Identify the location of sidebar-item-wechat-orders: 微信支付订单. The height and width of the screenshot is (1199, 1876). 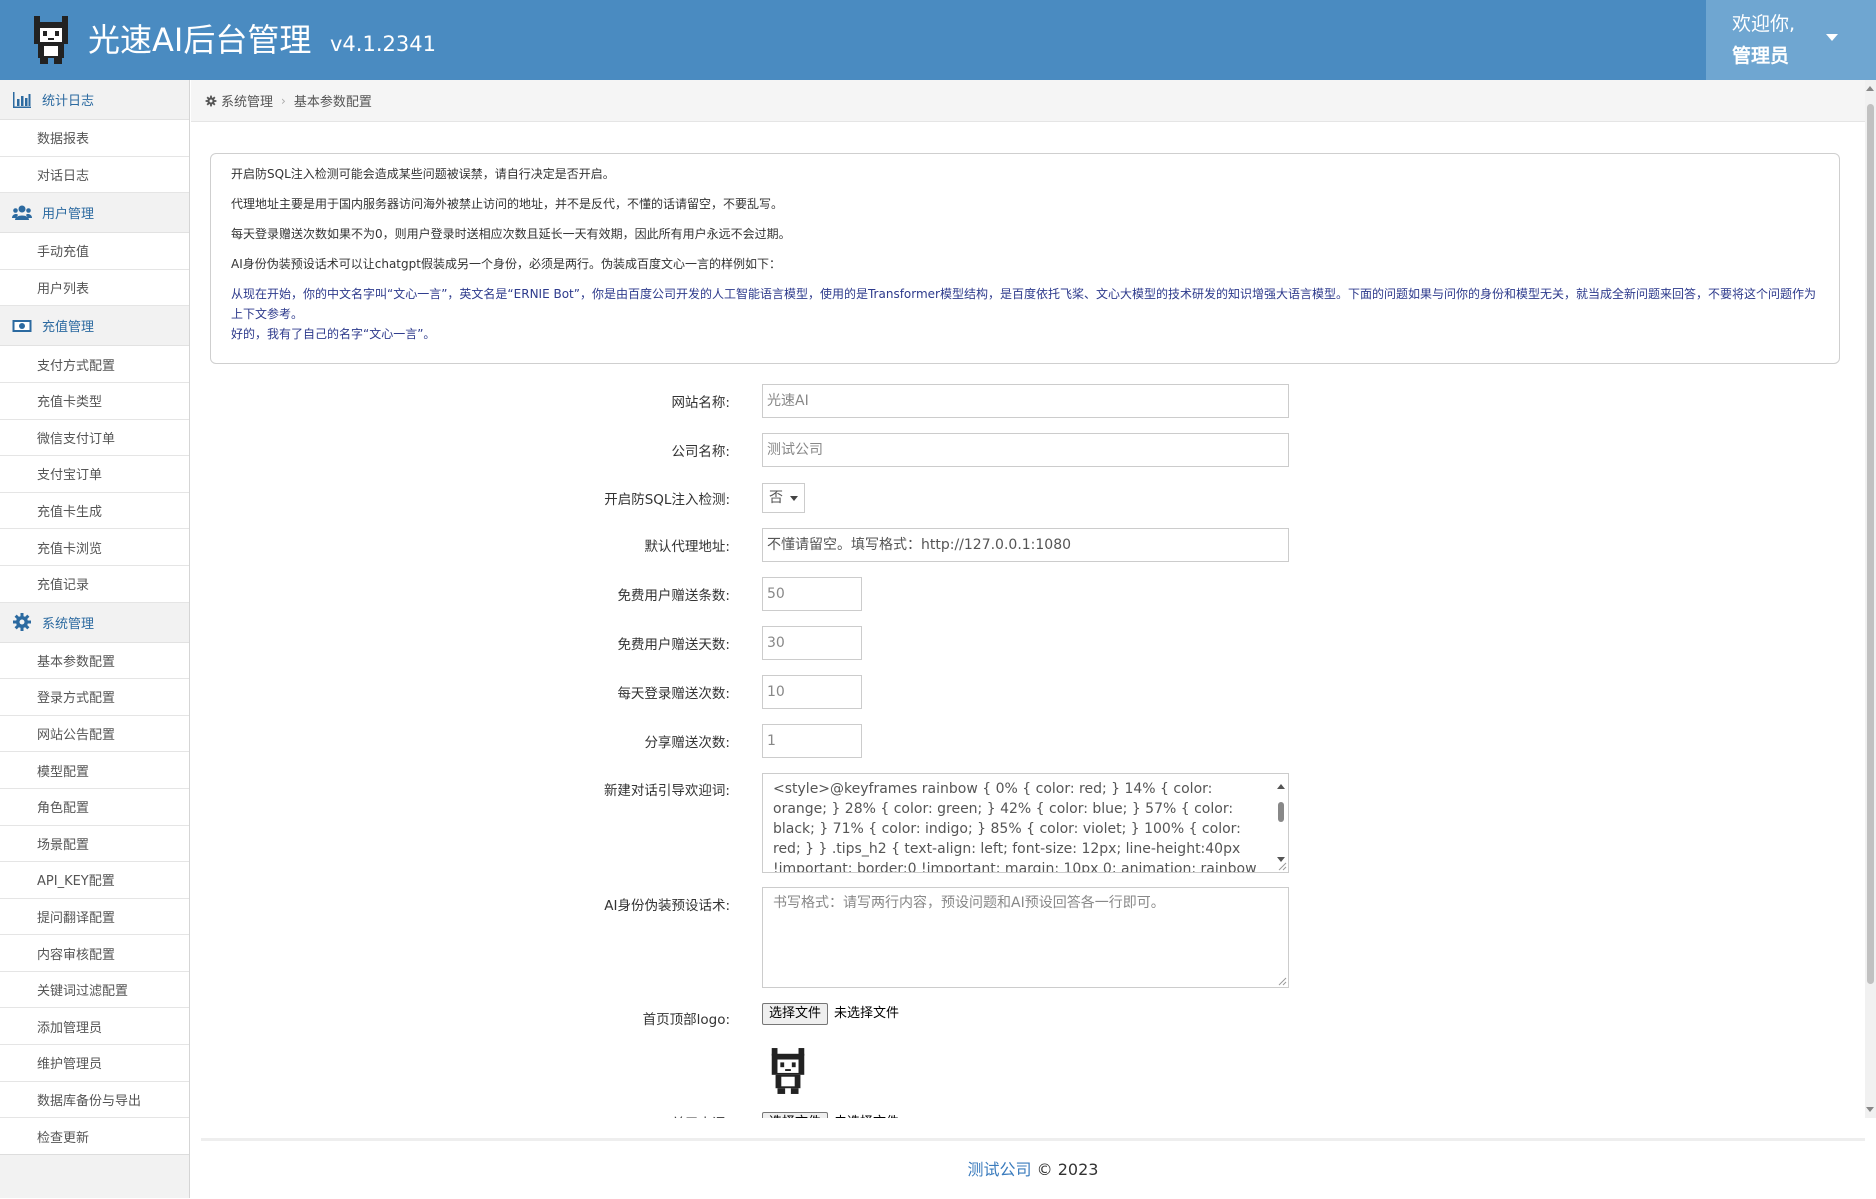
(94, 438).